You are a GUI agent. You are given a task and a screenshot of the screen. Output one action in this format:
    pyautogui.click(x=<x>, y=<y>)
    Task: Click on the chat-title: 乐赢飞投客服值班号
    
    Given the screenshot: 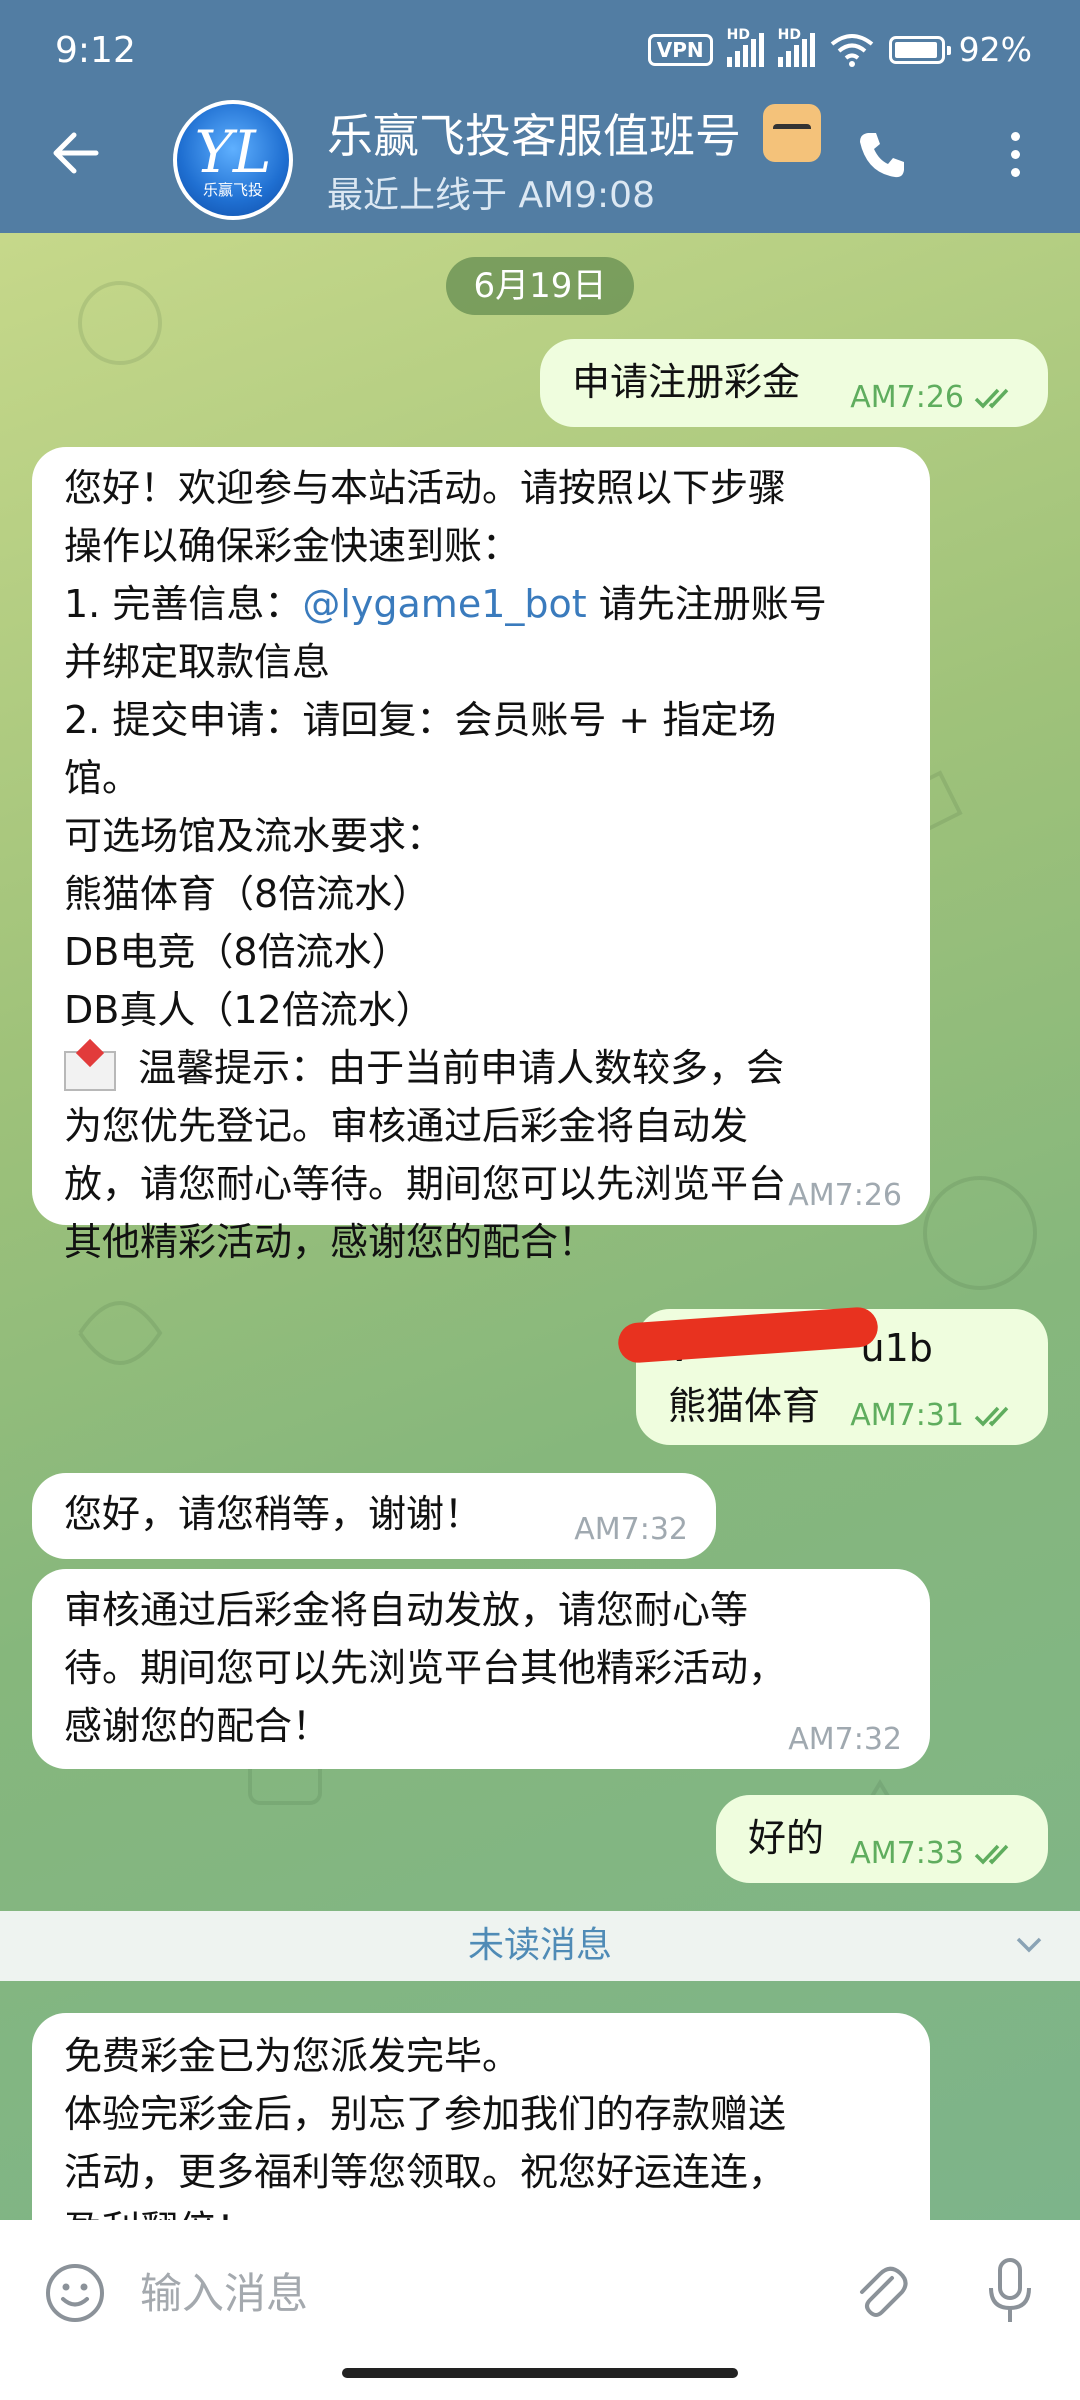 What is the action you would take?
    pyautogui.click(x=542, y=133)
    